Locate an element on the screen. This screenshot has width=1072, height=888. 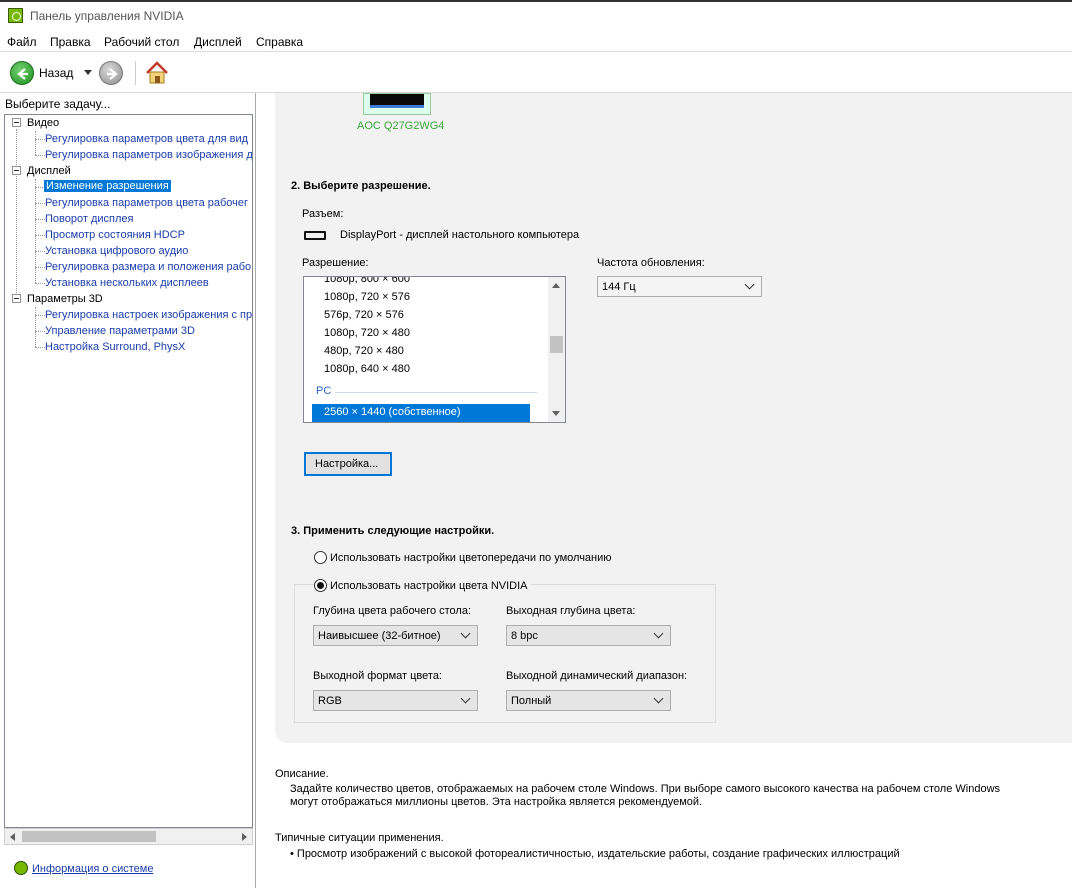
resolution-label: Разрешение: is located at coordinates (335, 263).